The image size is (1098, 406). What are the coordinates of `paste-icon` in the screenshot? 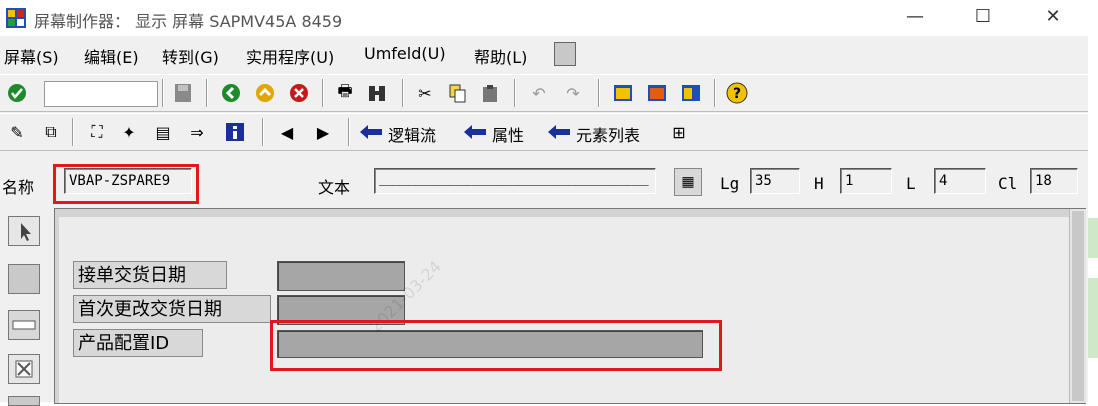 It's located at (491, 93).